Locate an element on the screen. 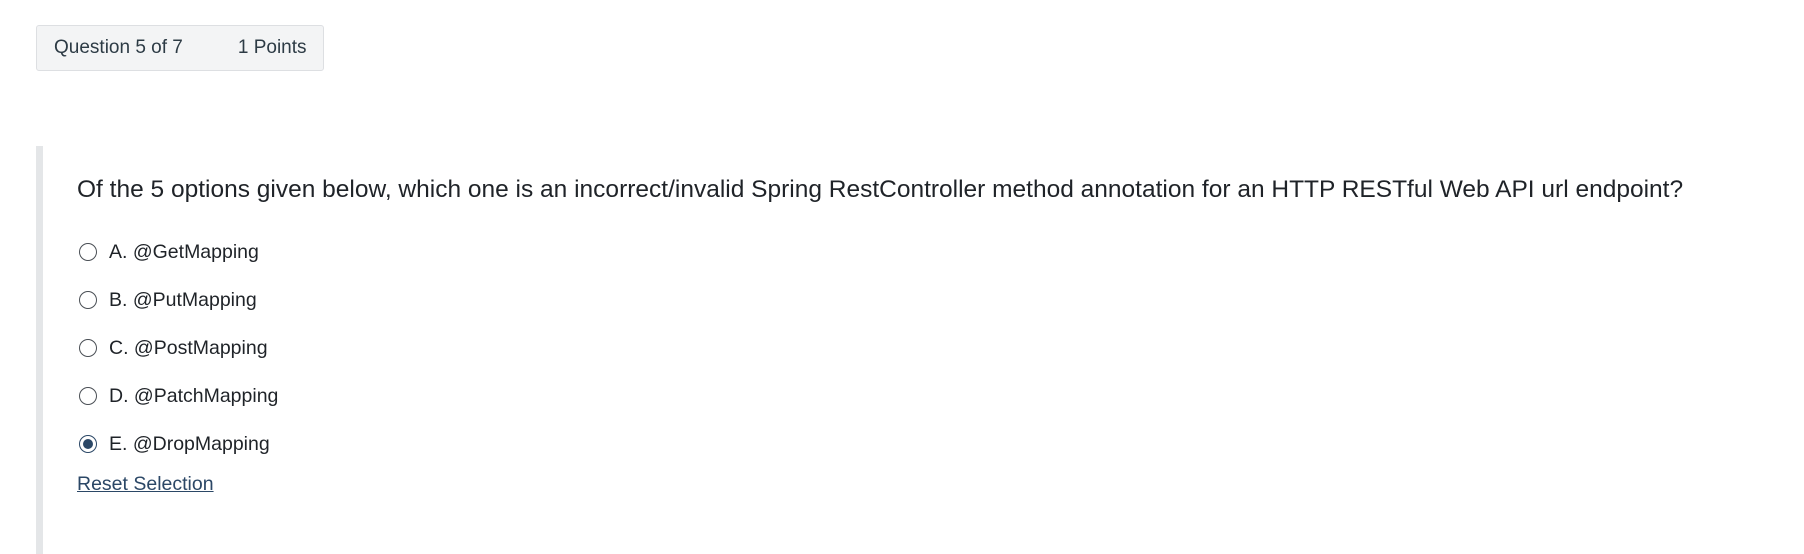 The image size is (1804, 554). question-header: Question 5 of 7 1 Points is located at coordinates (180, 48).